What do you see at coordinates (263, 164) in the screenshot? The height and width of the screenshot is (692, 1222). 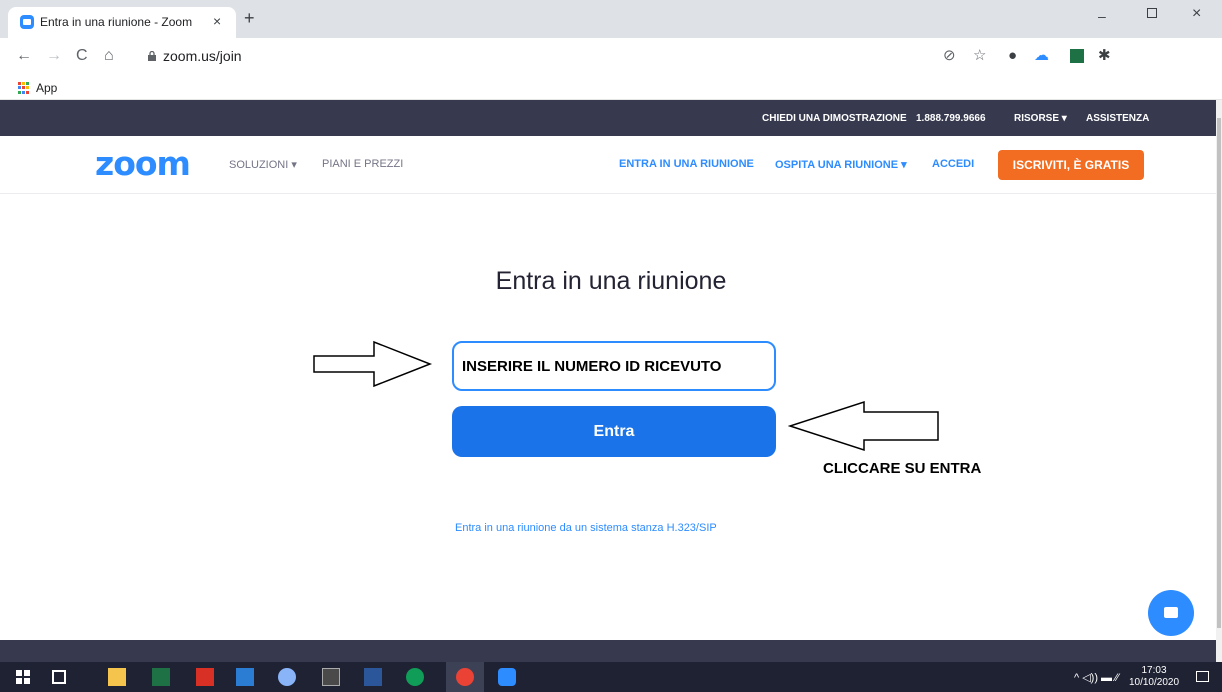 I see `solutions-menu: SOLUZIONI ▾` at bounding box center [263, 164].